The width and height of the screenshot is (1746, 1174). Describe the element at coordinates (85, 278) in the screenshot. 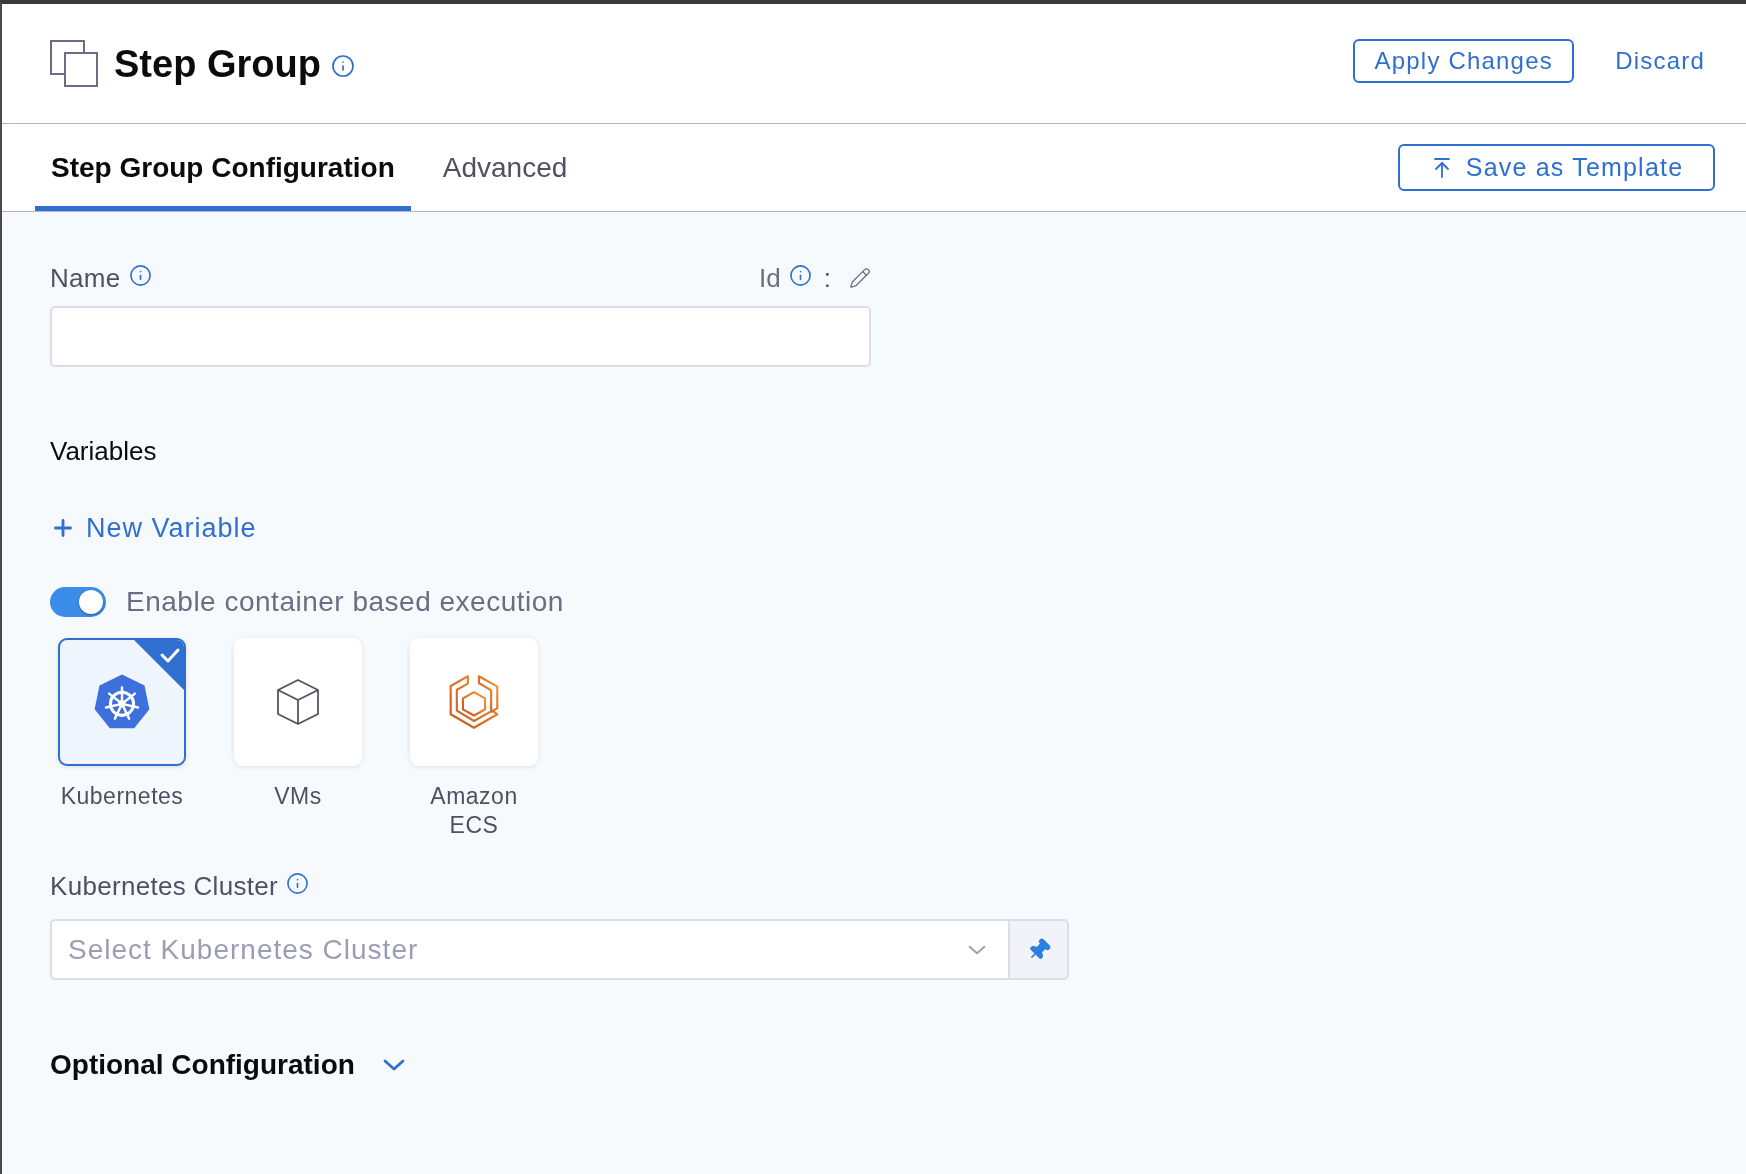

I see `field-label: Name` at that location.